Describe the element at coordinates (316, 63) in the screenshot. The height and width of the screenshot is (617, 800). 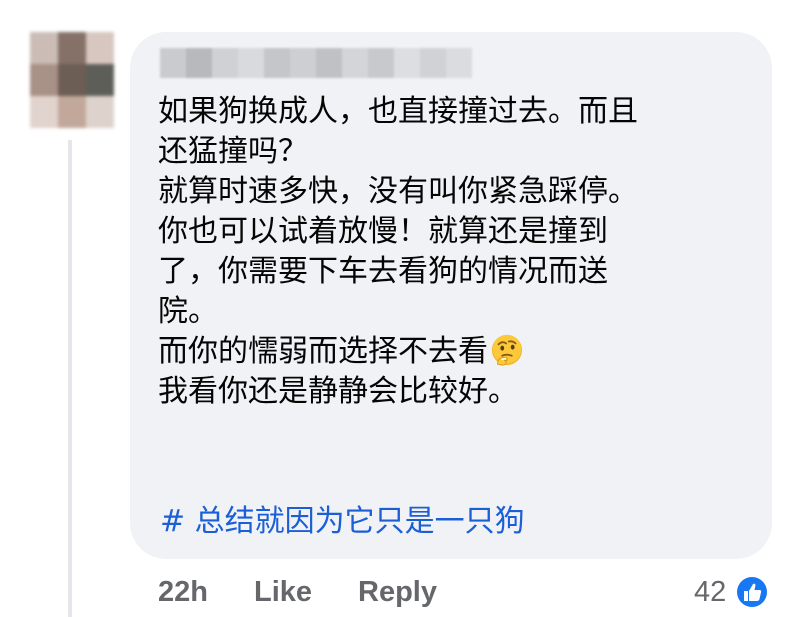
I see `author-name` at that location.